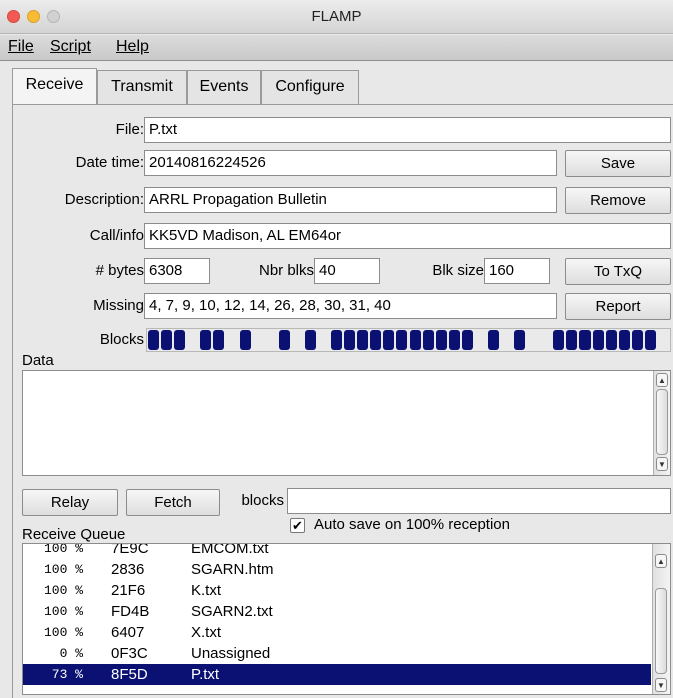  What do you see at coordinates (104, 199) in the screenshot?
I see `description-label: Description:` at bounding box center [104, 199].